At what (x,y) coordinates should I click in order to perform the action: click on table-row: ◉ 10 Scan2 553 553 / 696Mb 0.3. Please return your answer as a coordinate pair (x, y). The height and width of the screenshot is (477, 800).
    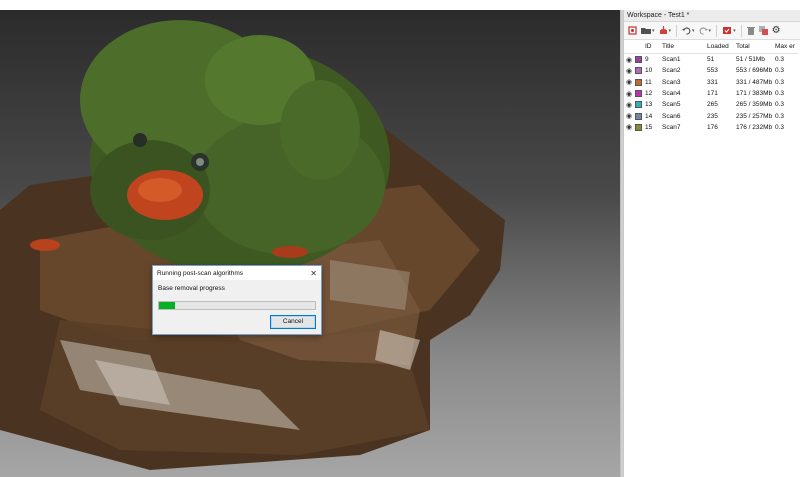
    Looking at the image, I should click on (711, 70).